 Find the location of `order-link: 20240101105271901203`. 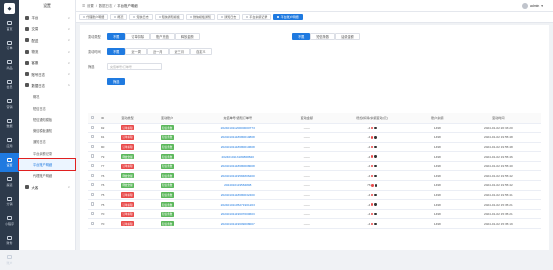

order-link: 20240101105271901203 is located at coordinates (238, 205).